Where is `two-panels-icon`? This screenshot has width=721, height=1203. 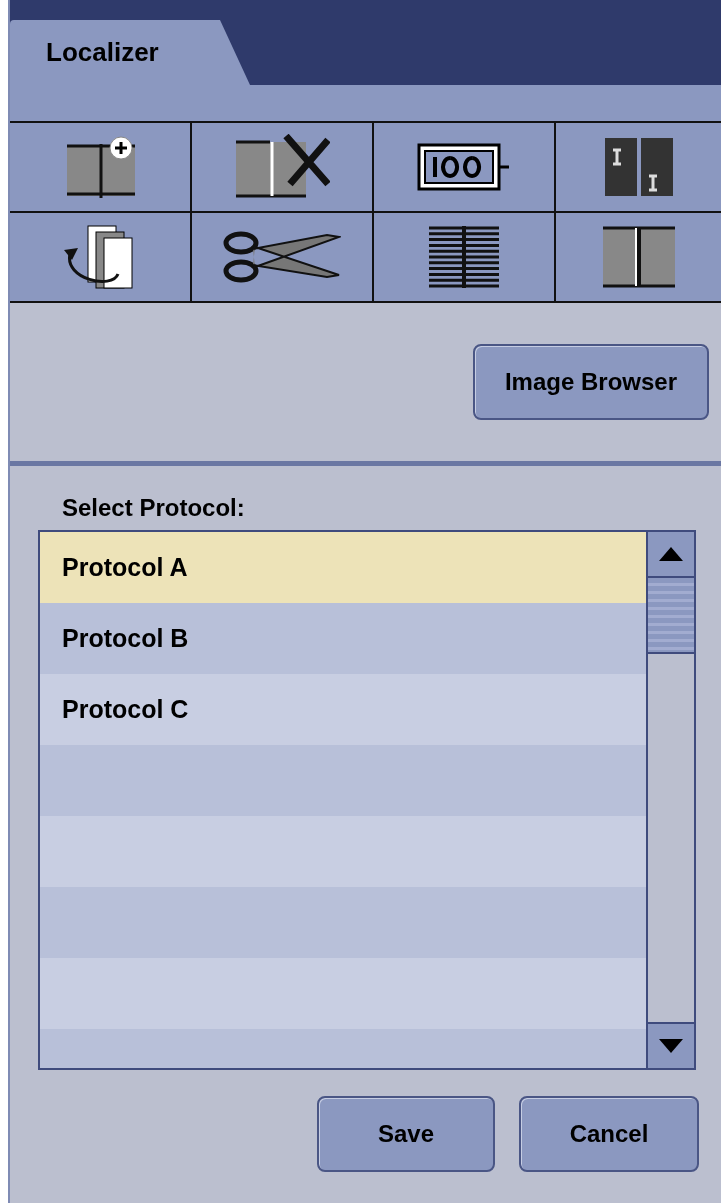 two-panels-icon is located at coordinates (638, 167).